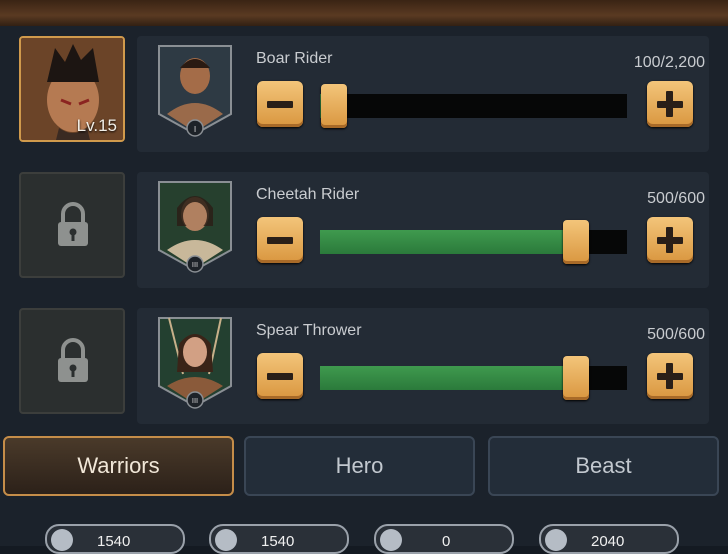  Describe the element at coordinates (195, 227) in the screenshot. I see `cheetah-rider-portrait: III` at that location.